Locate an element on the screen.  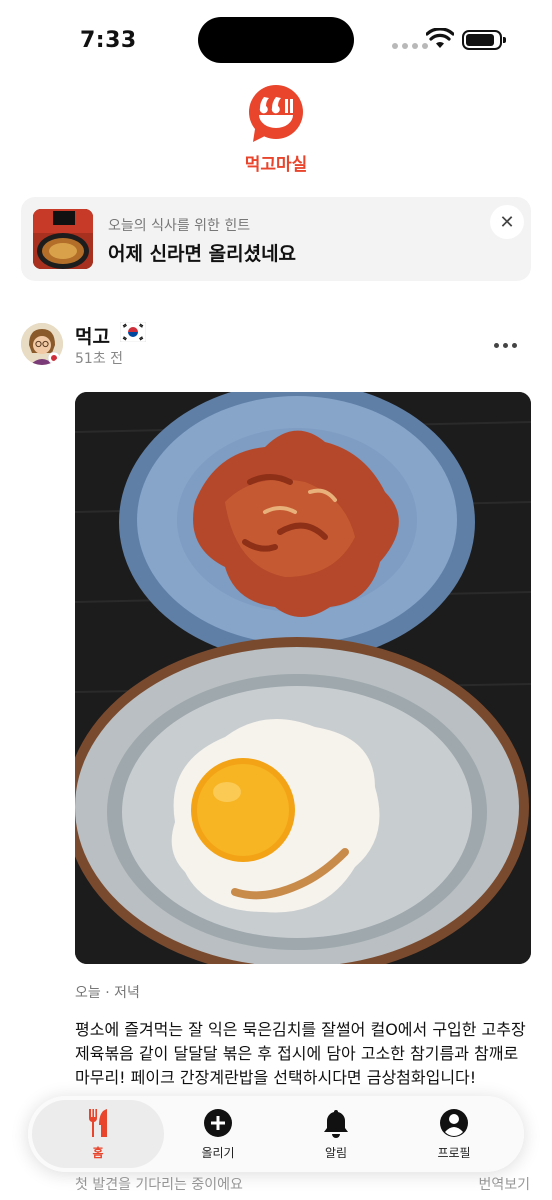
tab-notifications: 알림 is located at coordinates (336, 1134).